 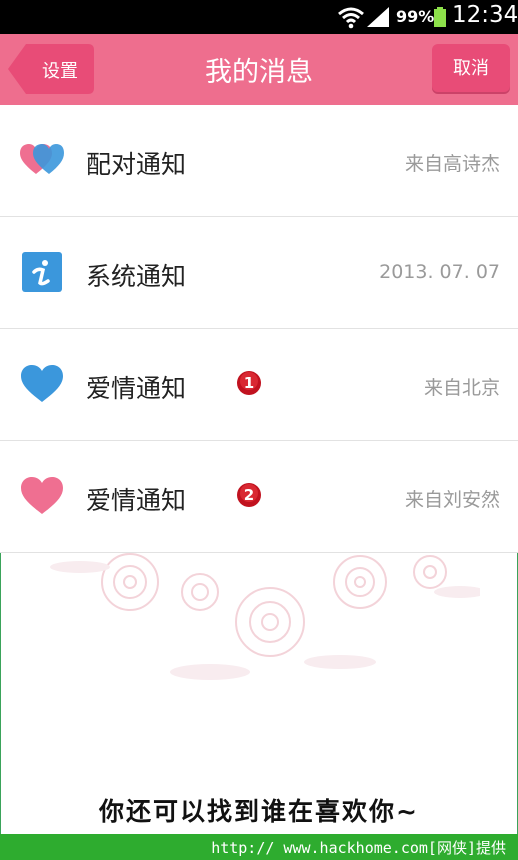 What do you see at coordinates (42, 159) in the screenshot?
I see `pair-hearts-icon` at bounding box center [42, 159].